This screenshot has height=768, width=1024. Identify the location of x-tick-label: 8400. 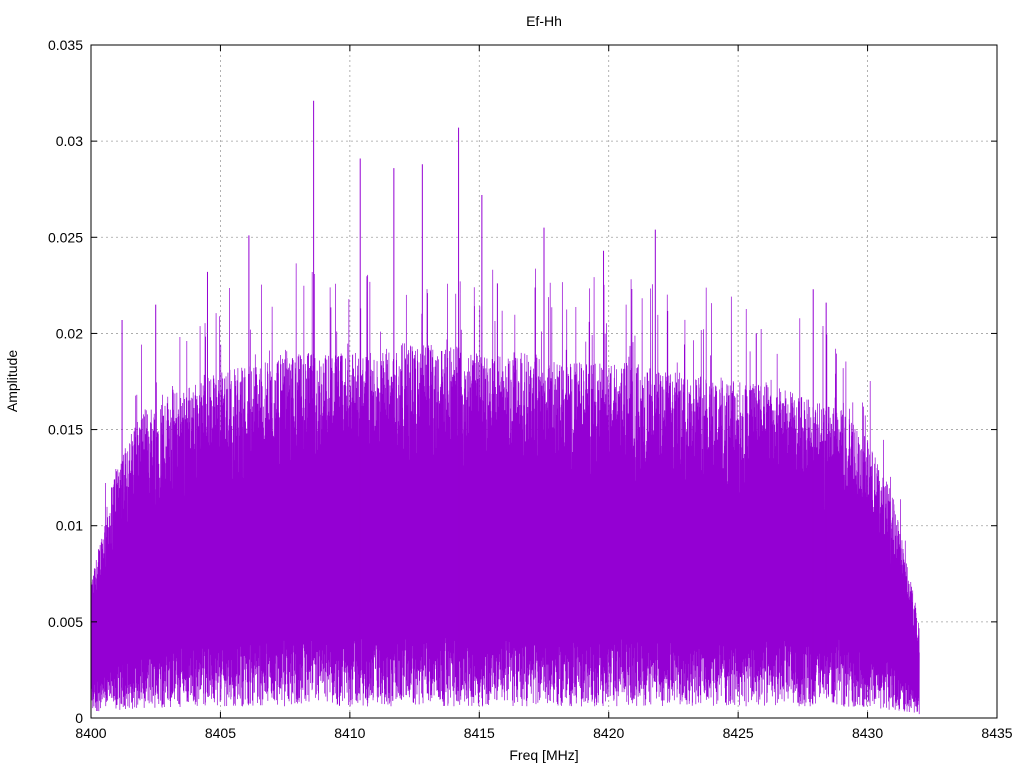
(90, 733).